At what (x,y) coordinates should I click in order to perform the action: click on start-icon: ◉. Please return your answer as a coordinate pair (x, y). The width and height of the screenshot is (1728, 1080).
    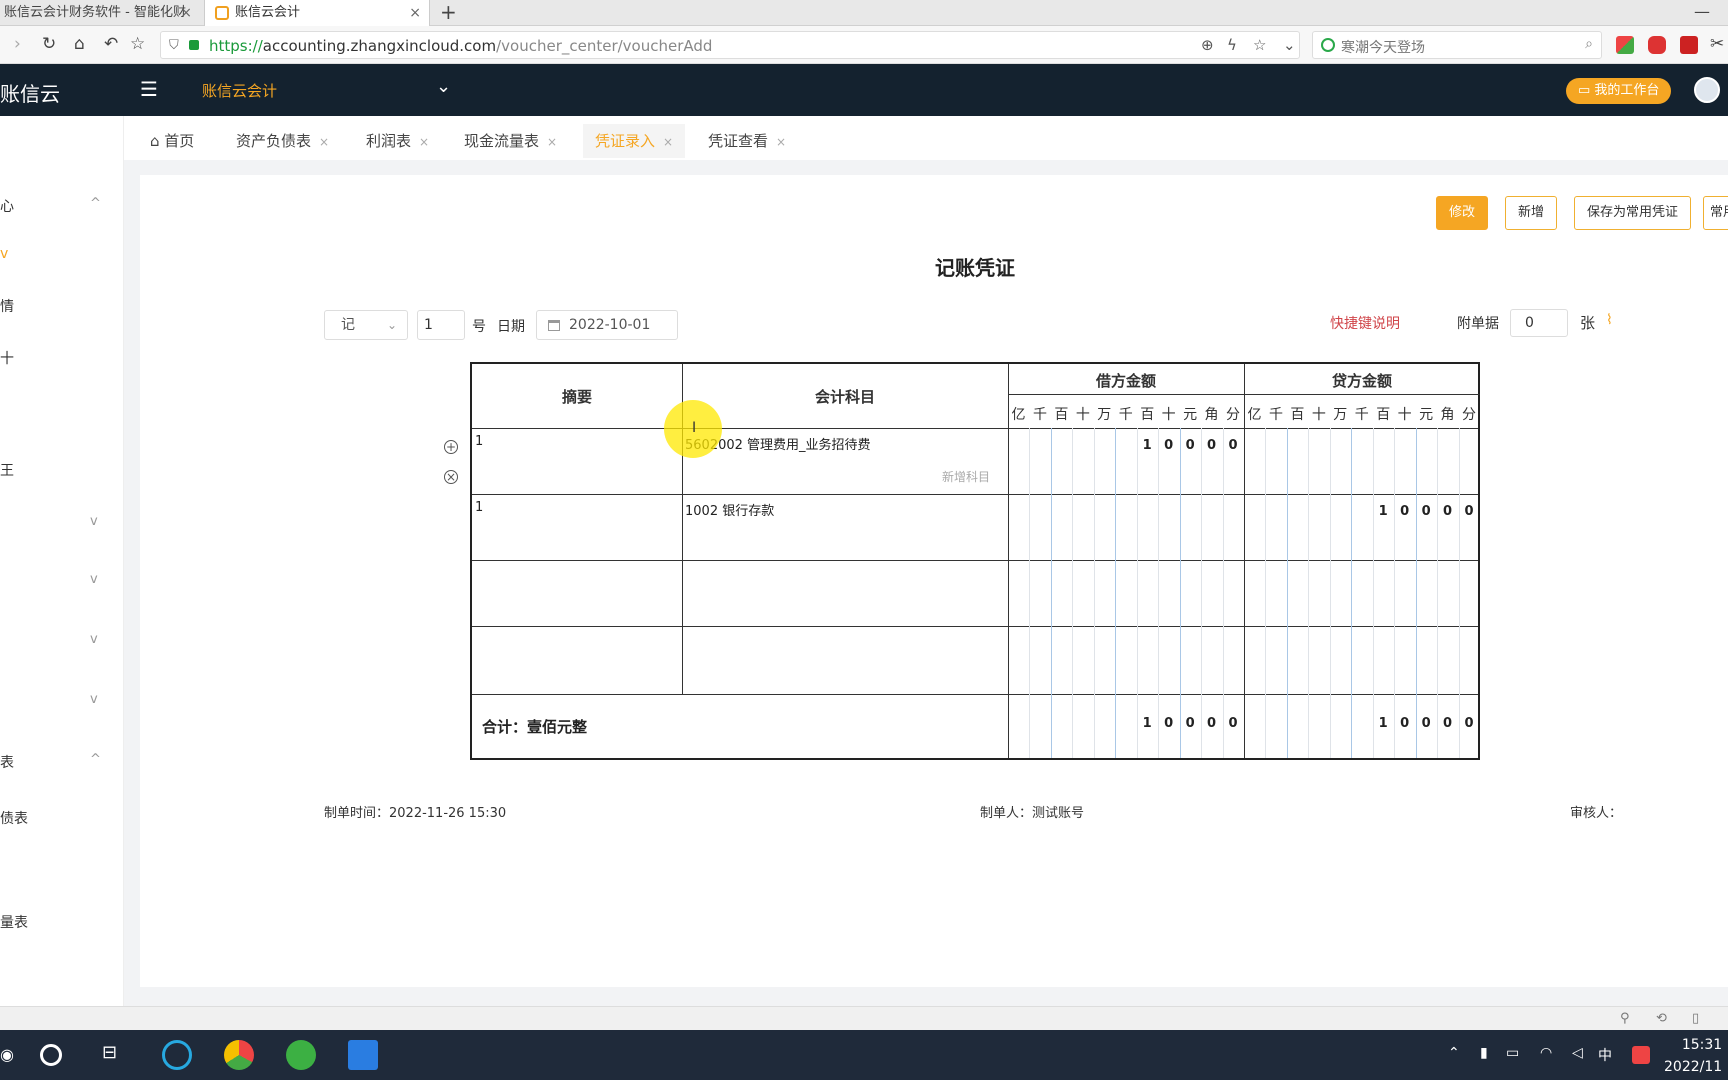
    Looking at the image, I should click on (7, 1054).